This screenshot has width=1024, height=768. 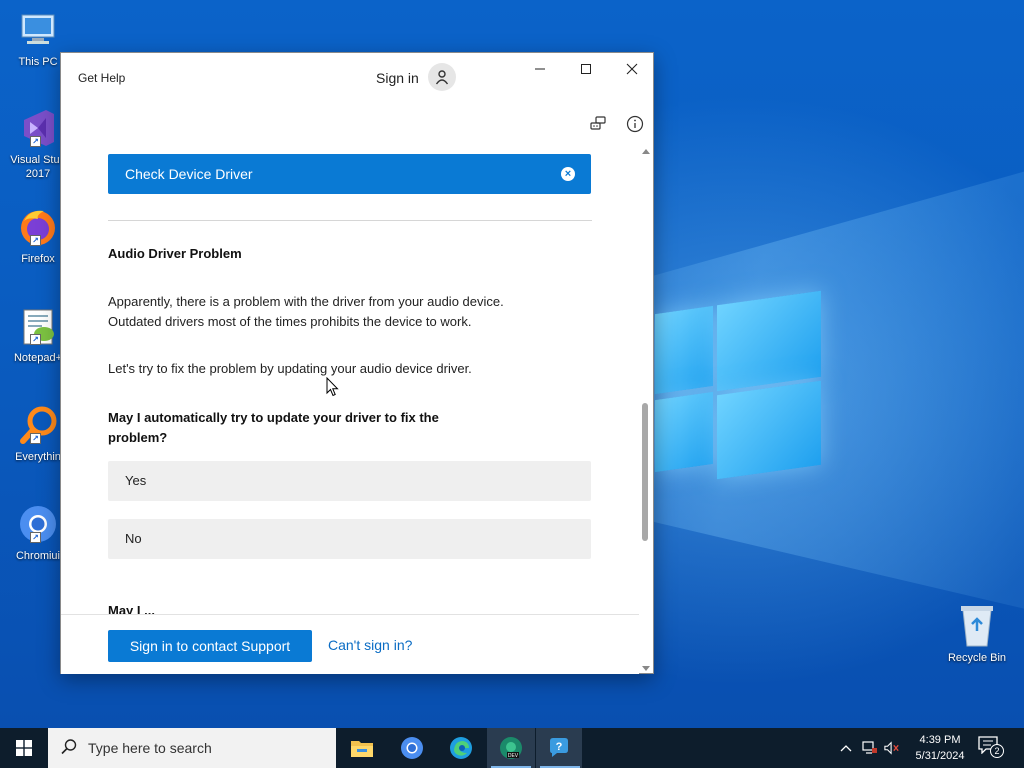 What do you see at coordinates (350, 220) in the screenshot?
I see `divider` at bounding box center [350, 220].